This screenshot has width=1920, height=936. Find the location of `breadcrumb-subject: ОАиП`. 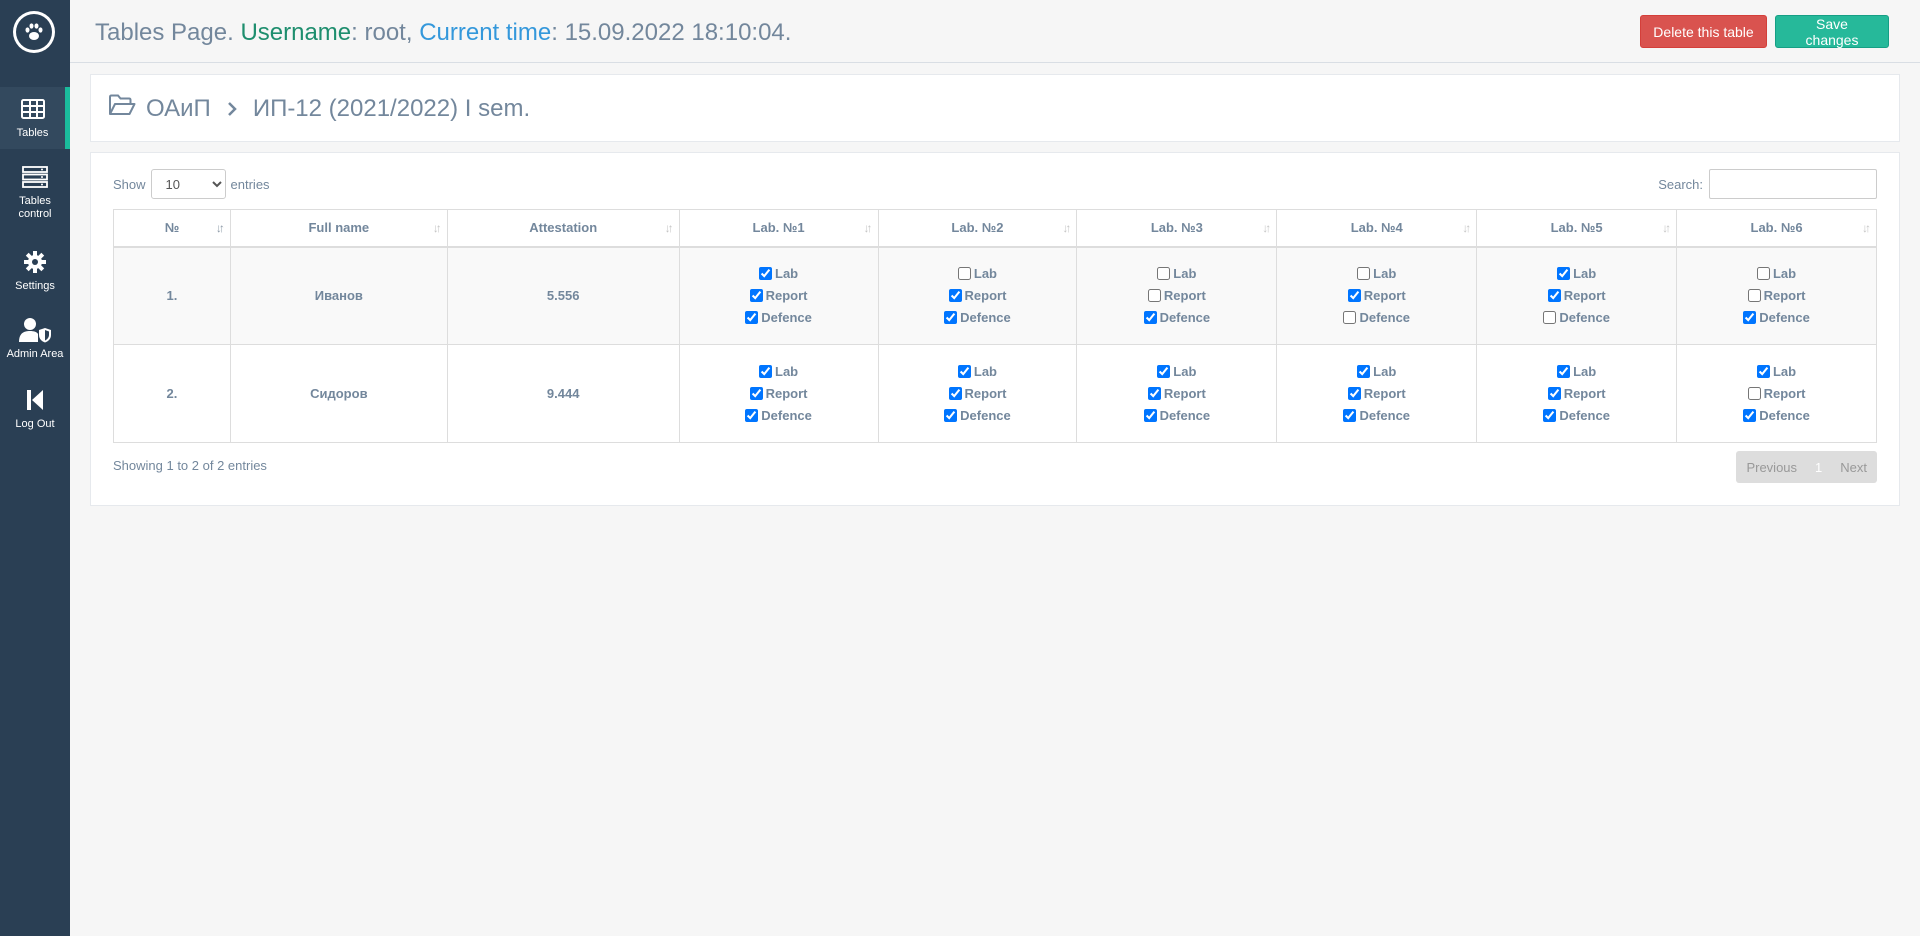

breadcrumb-subject: ОАиП is located at coordinates (178, 109).